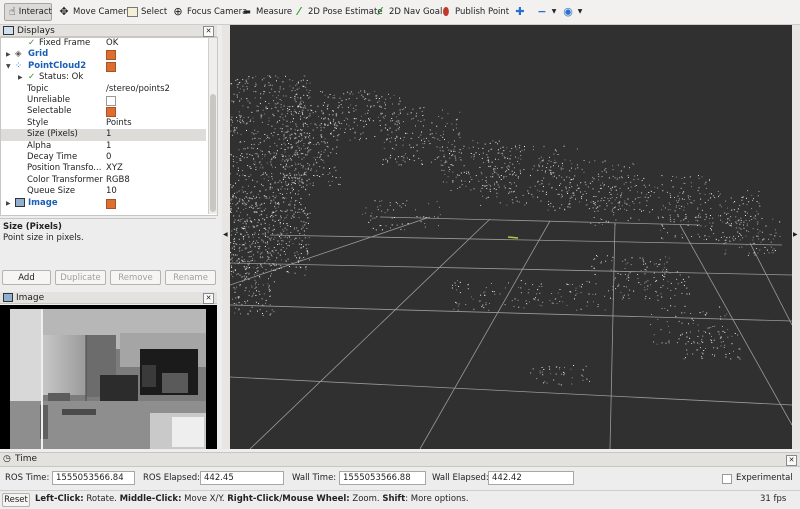 The height and width of the screenshot is (509, 800). Describe the element at coordinates (8, 66) in the screenshot. I see `expand-arrow-icon: ▼` at that location.